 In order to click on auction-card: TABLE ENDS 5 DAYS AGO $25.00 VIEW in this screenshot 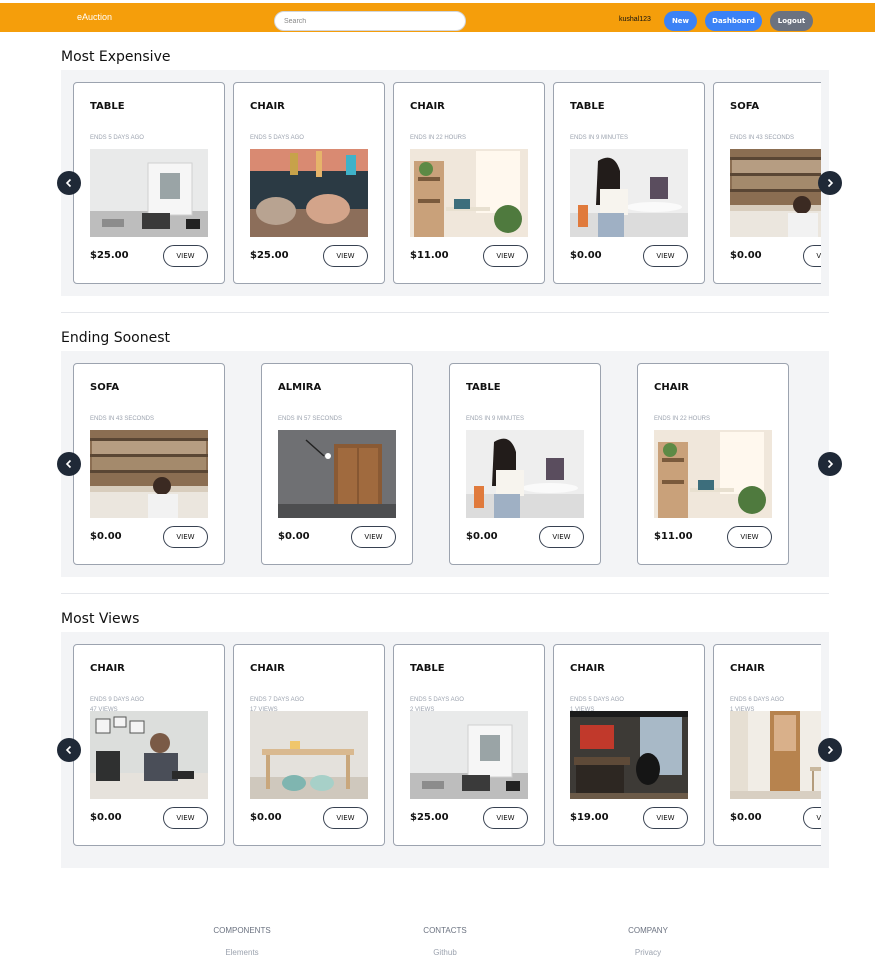, I will do `click(149, 183)`.